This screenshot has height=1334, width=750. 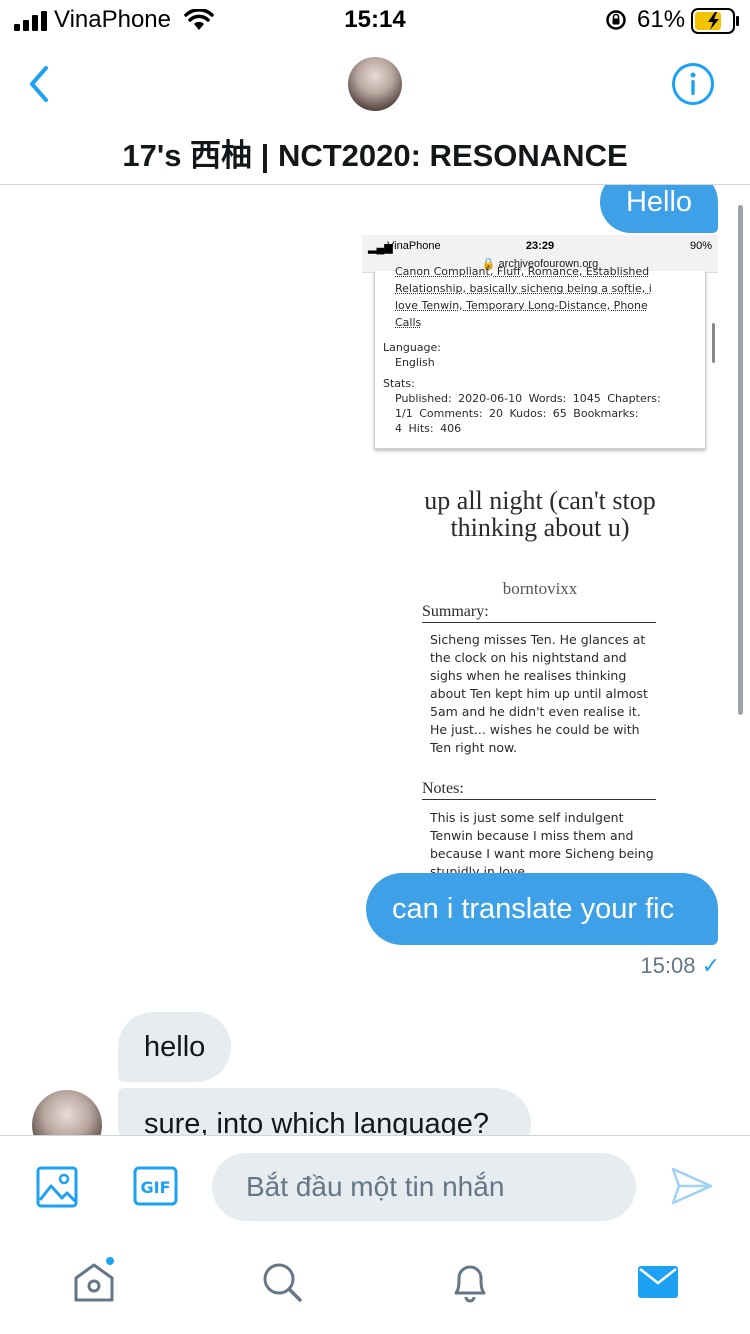 What do you see at coordinates (67, 1112) in the screenshot?
I see `sender-avatar` at bounding box center [67, 1112].